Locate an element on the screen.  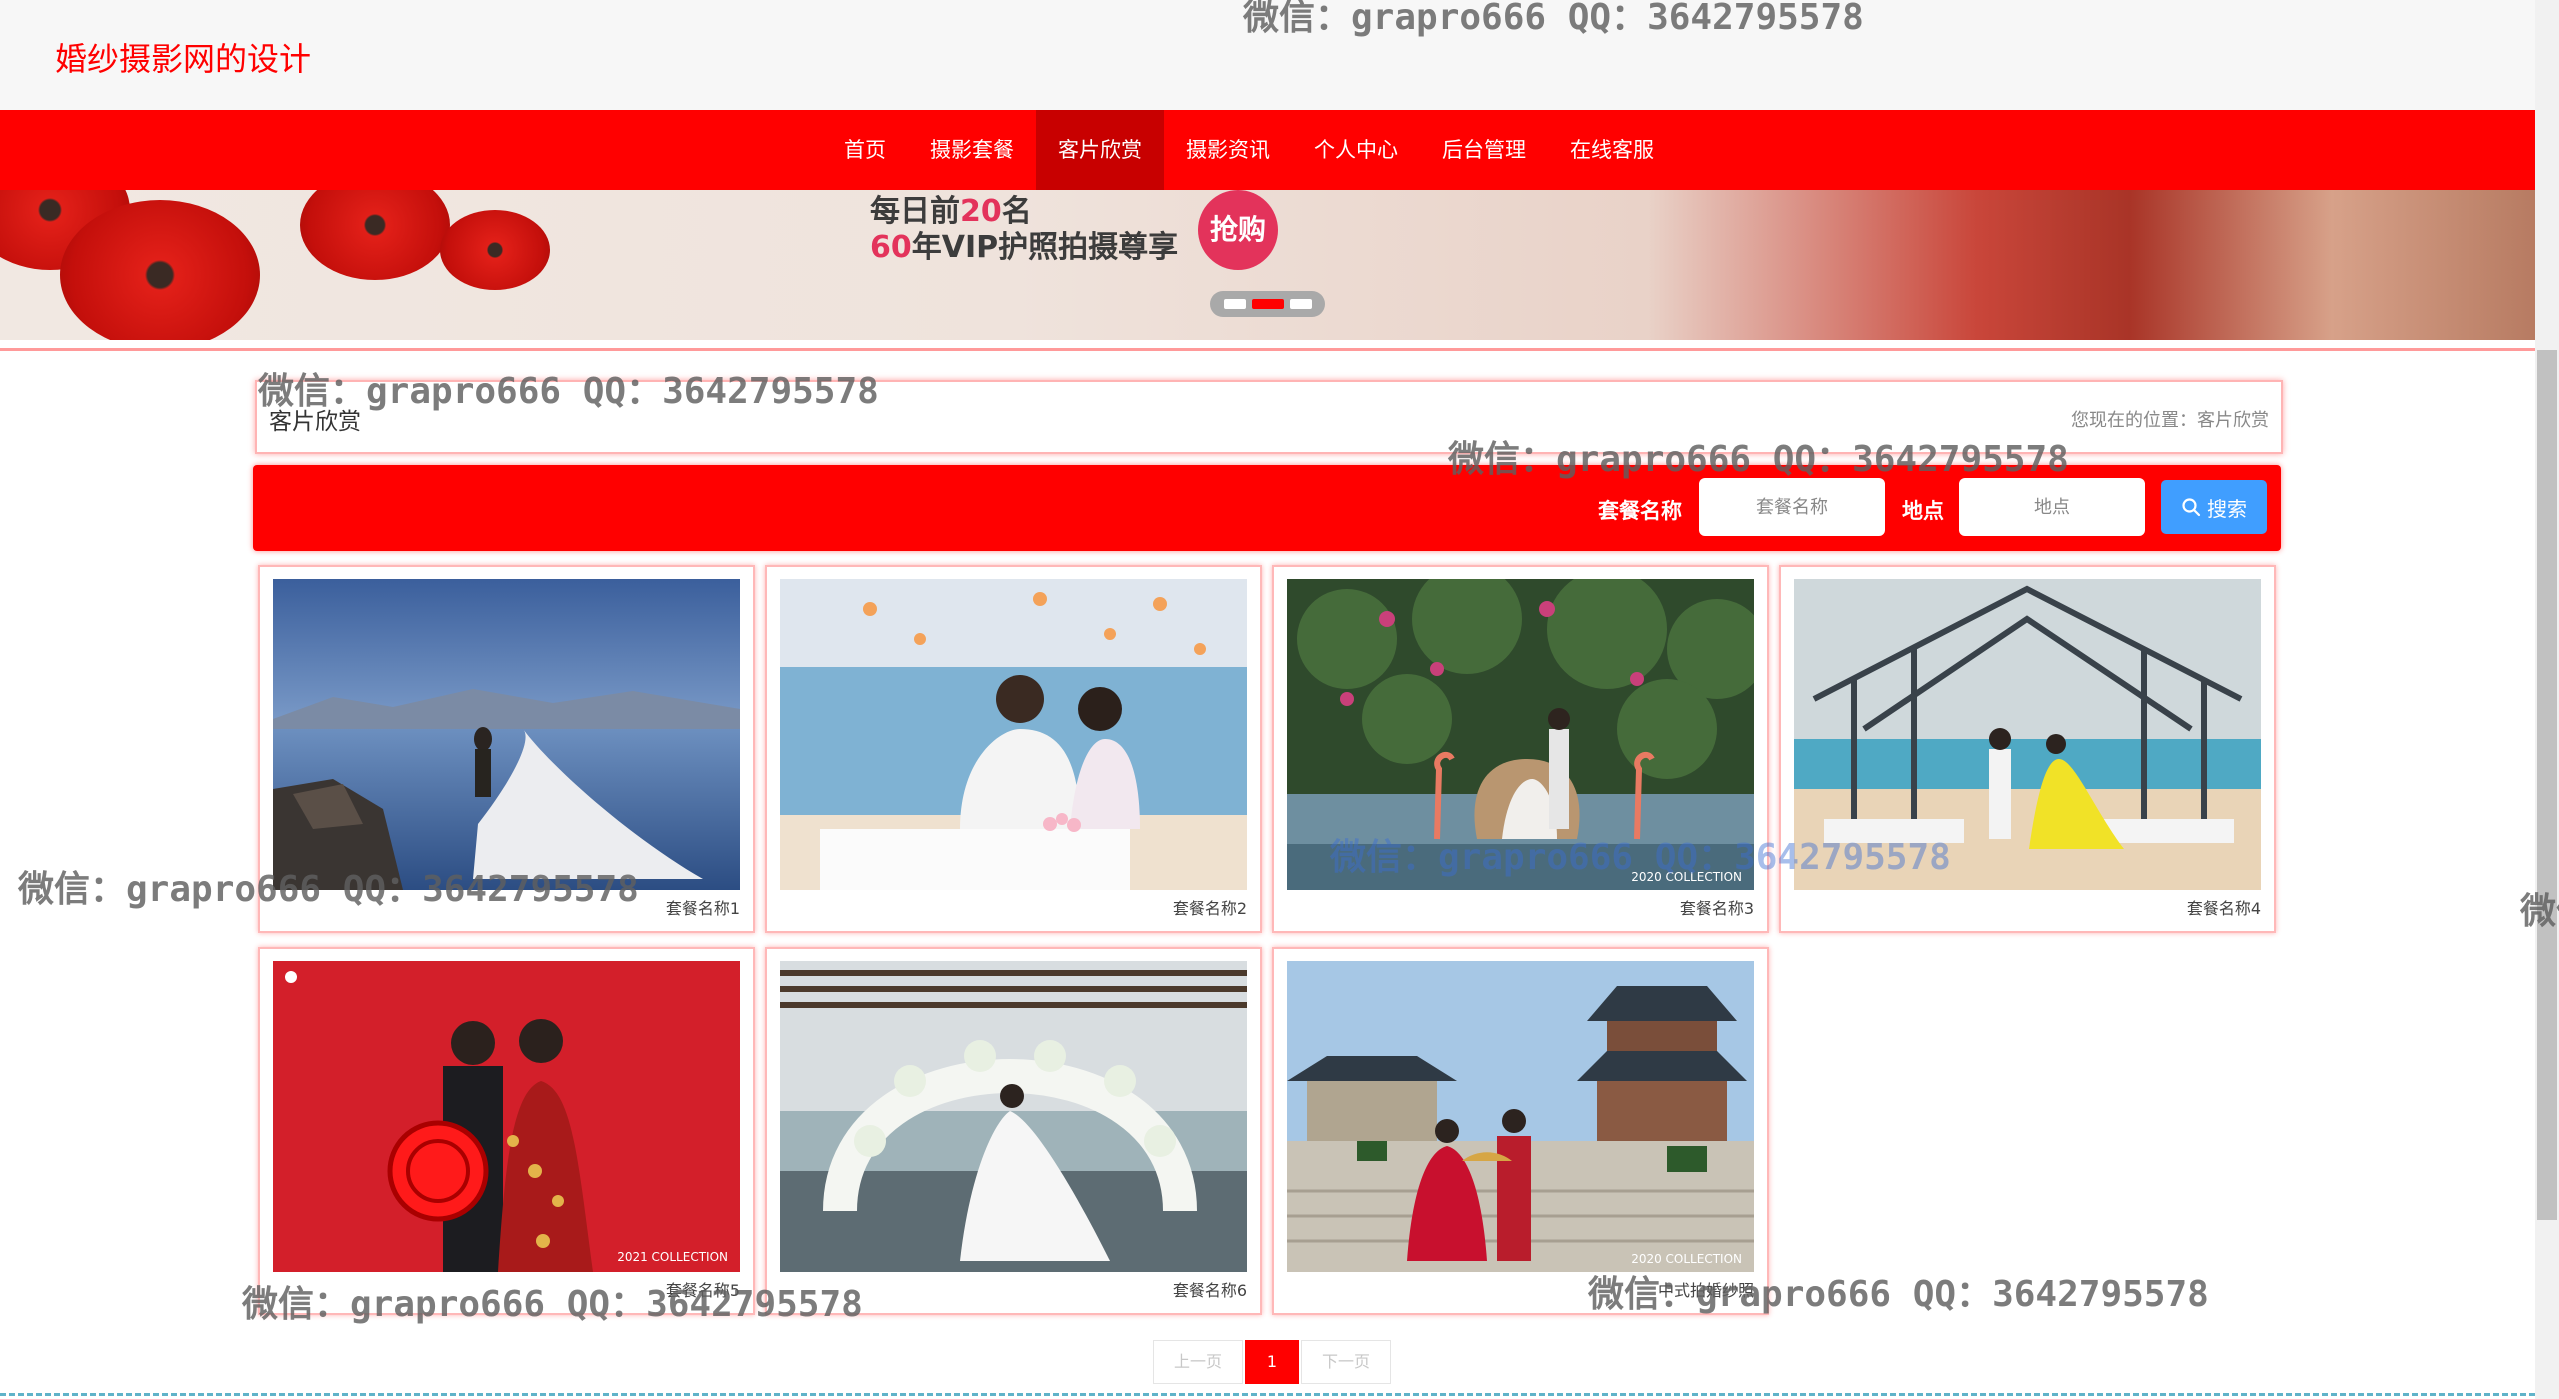
package-name-label: 套餐名称 is located at coordinates (1640, 511).